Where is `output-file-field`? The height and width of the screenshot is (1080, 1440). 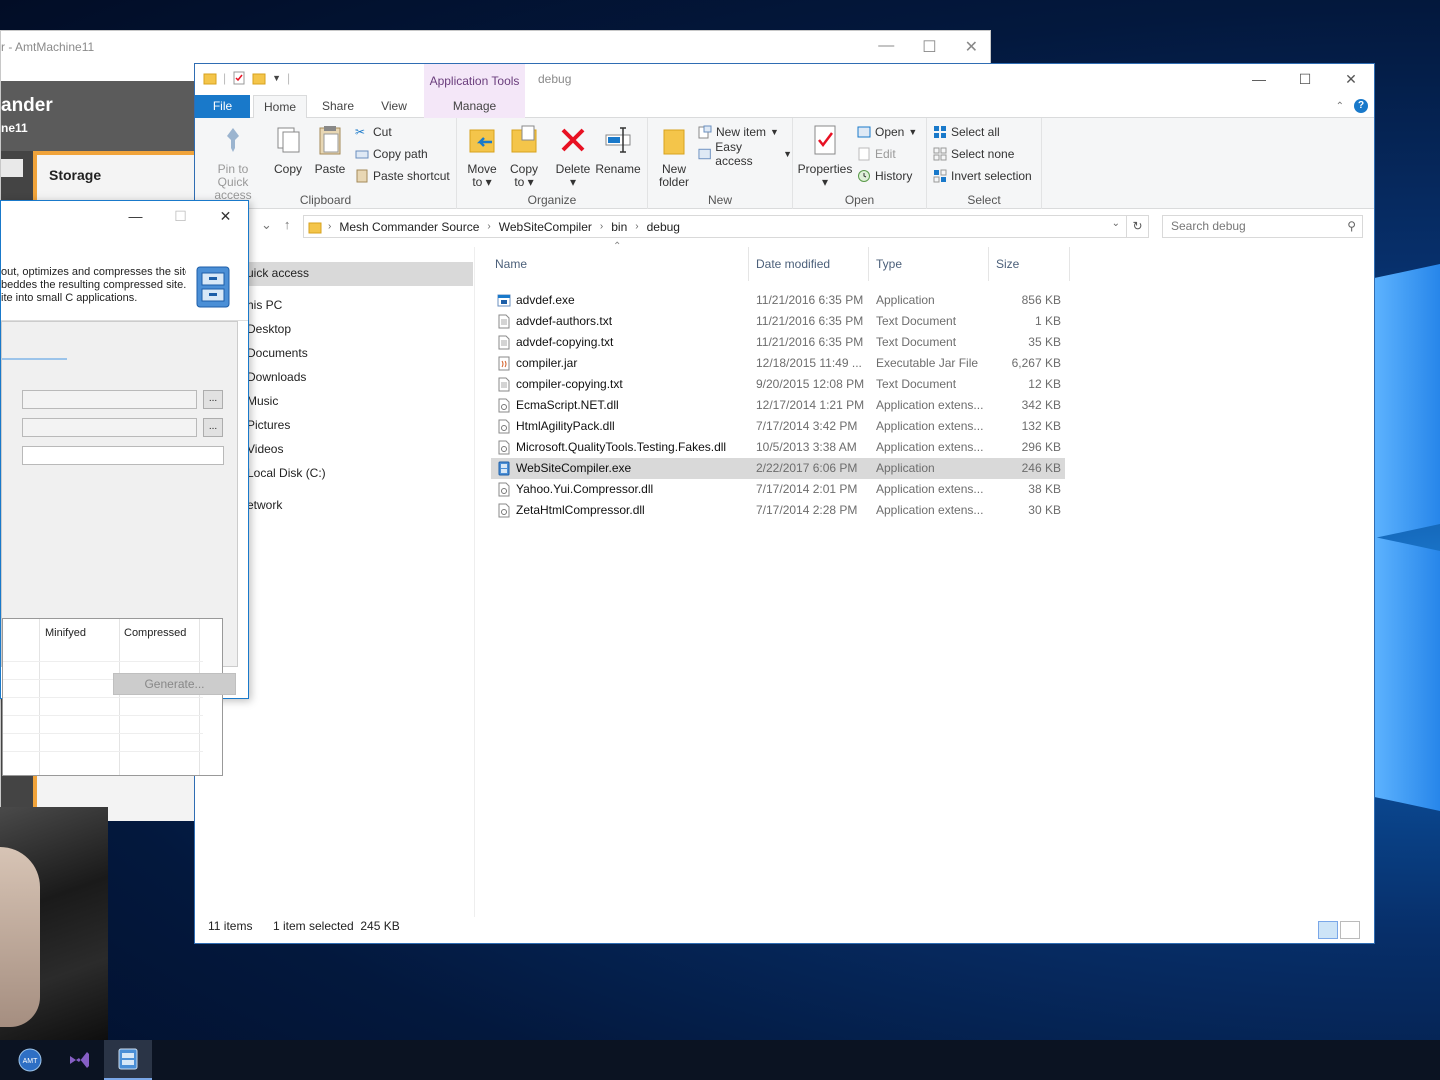
output-file-field is located at coordinates (123, 455).